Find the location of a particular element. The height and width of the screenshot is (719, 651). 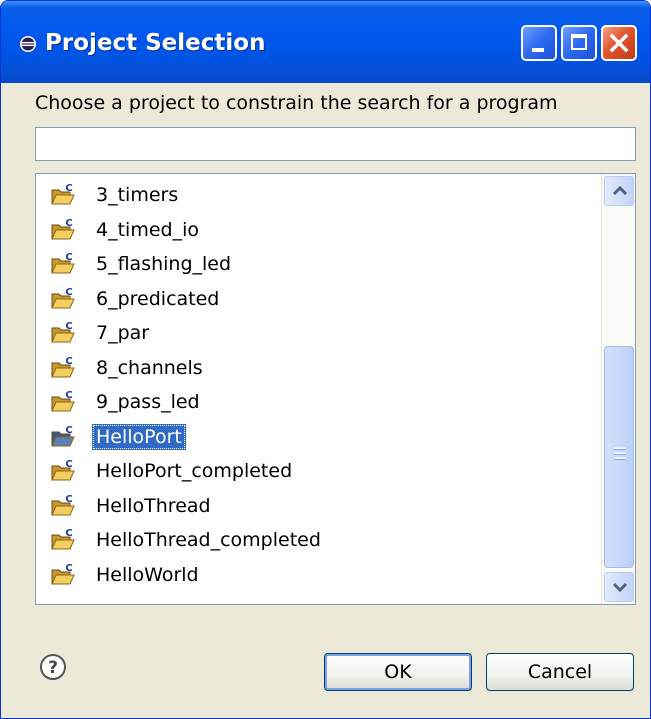

cancel-button: Cancel is located at coordinates (560, 672).